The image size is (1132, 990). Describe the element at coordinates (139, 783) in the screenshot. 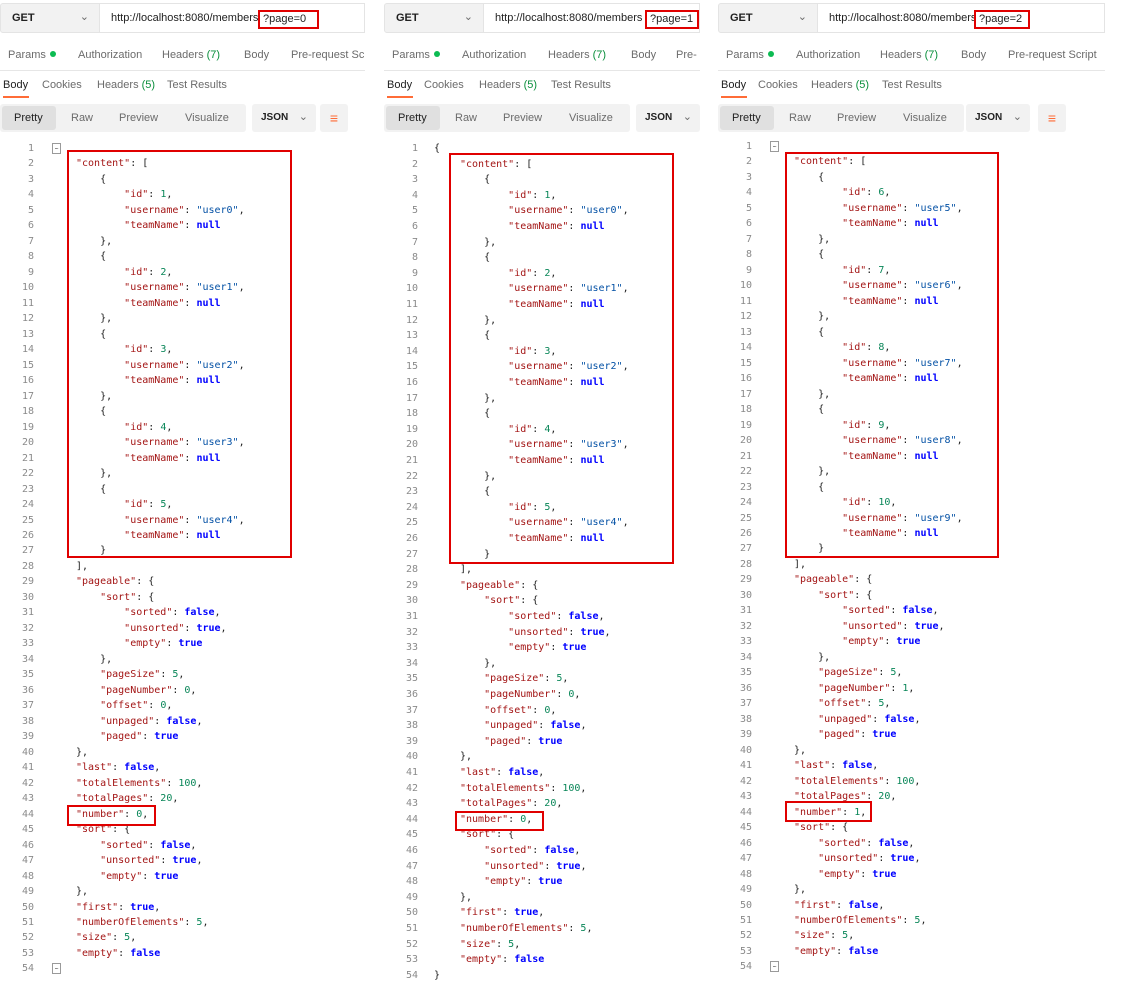

I see `code-text: "totalElements": 100,` at that location.